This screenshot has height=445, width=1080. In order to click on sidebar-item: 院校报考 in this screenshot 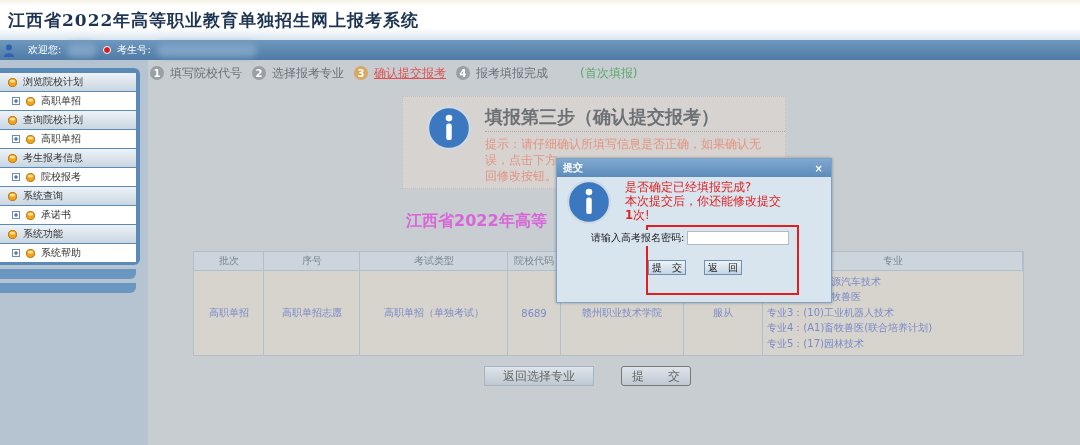, I will do `click(68, 177)`.